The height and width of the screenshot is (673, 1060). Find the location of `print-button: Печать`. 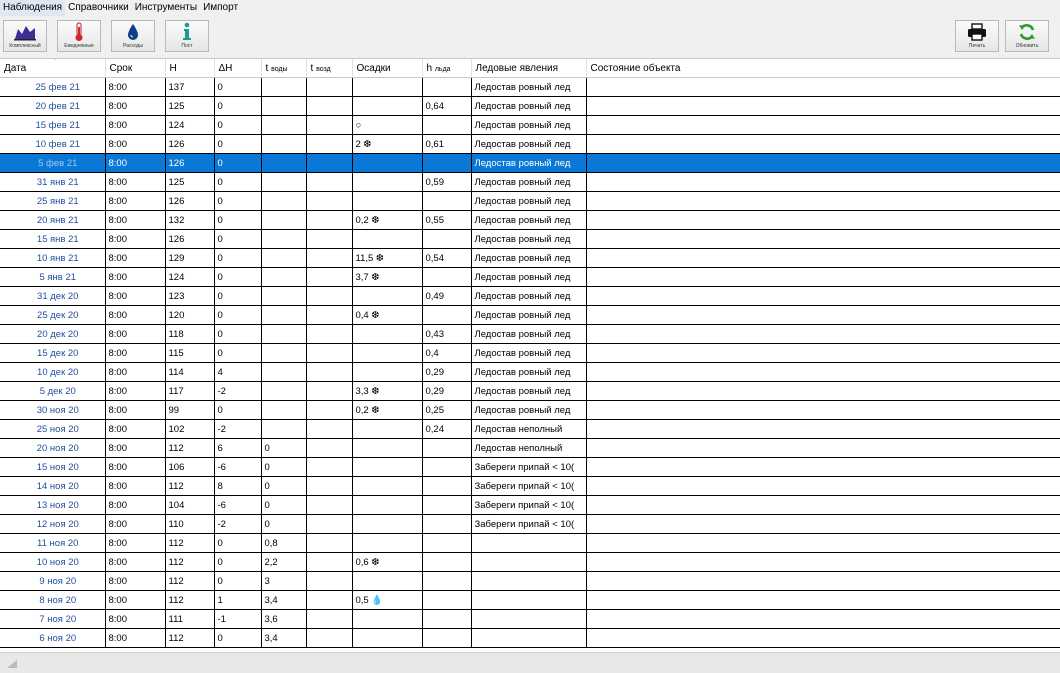

print-button: Печать is located at coordinates (977, 36).